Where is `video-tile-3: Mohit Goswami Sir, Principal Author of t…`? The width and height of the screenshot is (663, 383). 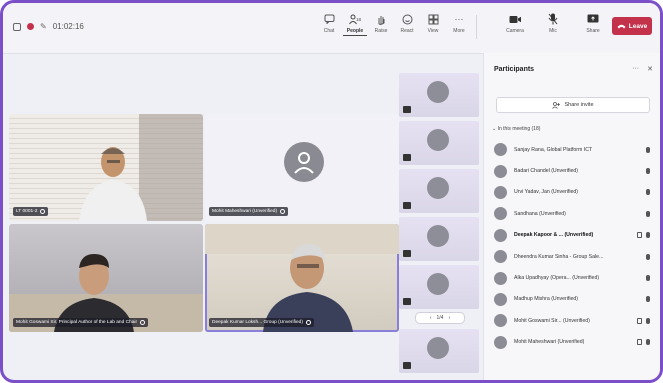 video-tile-3: Mohit Goswami Sir, Principal Author of t… is located at coordinates (106, 278).